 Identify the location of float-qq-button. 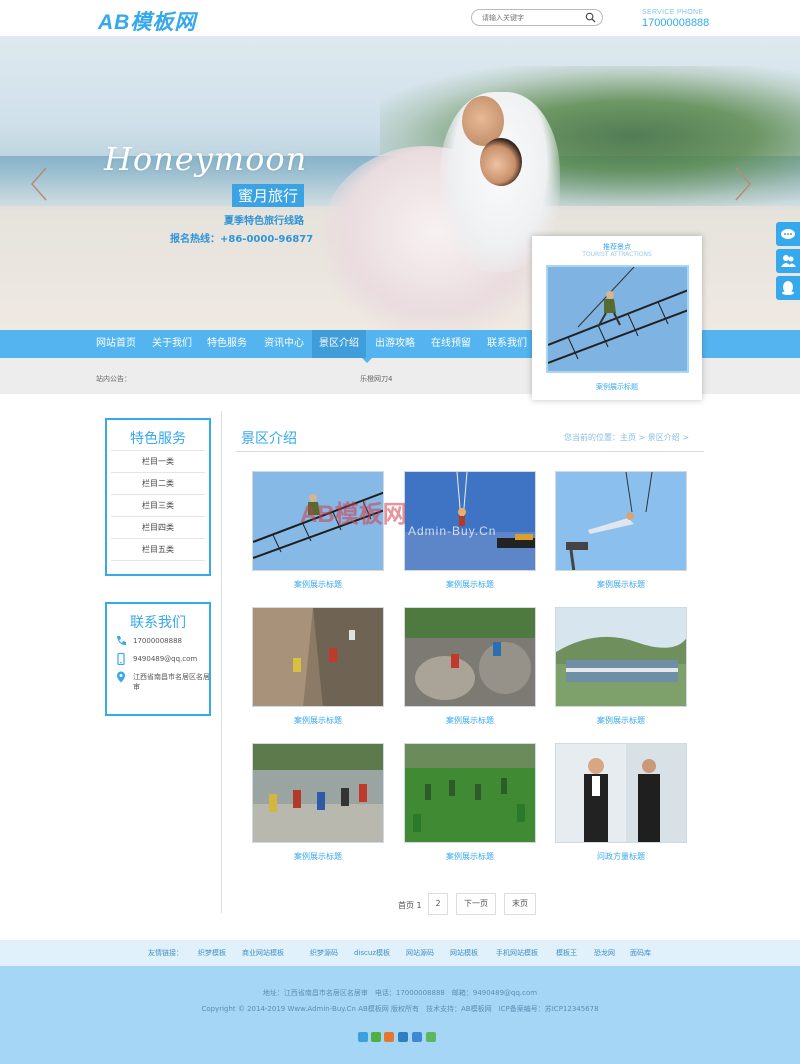
(788, 288).